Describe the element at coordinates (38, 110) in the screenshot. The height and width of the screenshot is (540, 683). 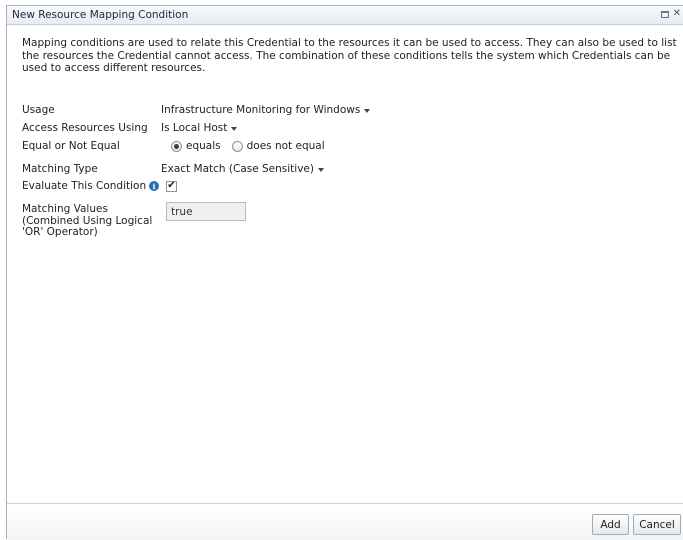
I see `usage-label: Usage` at that location.